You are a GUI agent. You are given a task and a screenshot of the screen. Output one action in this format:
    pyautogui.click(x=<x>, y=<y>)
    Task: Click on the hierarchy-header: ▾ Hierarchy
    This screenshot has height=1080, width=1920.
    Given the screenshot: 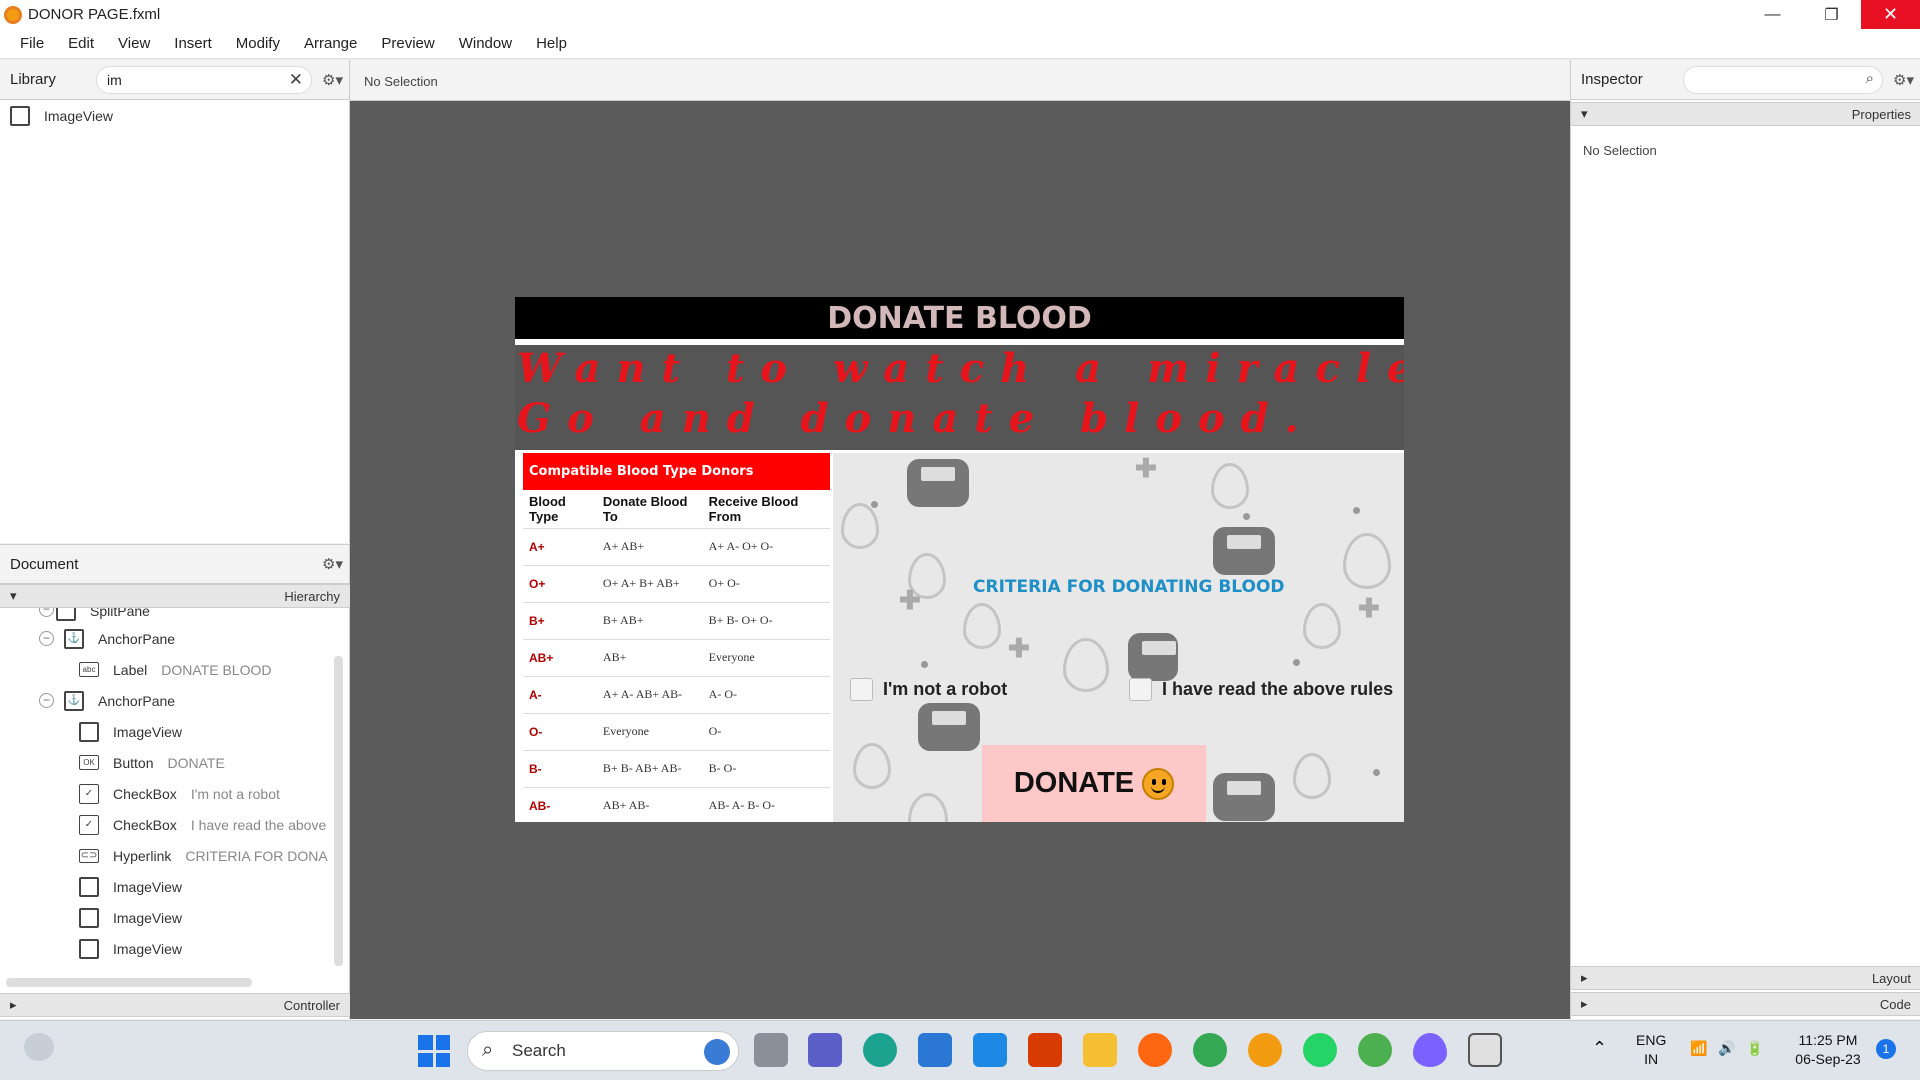 What is the action you would take?
    pyautogui.click(x=175, y=596)
    